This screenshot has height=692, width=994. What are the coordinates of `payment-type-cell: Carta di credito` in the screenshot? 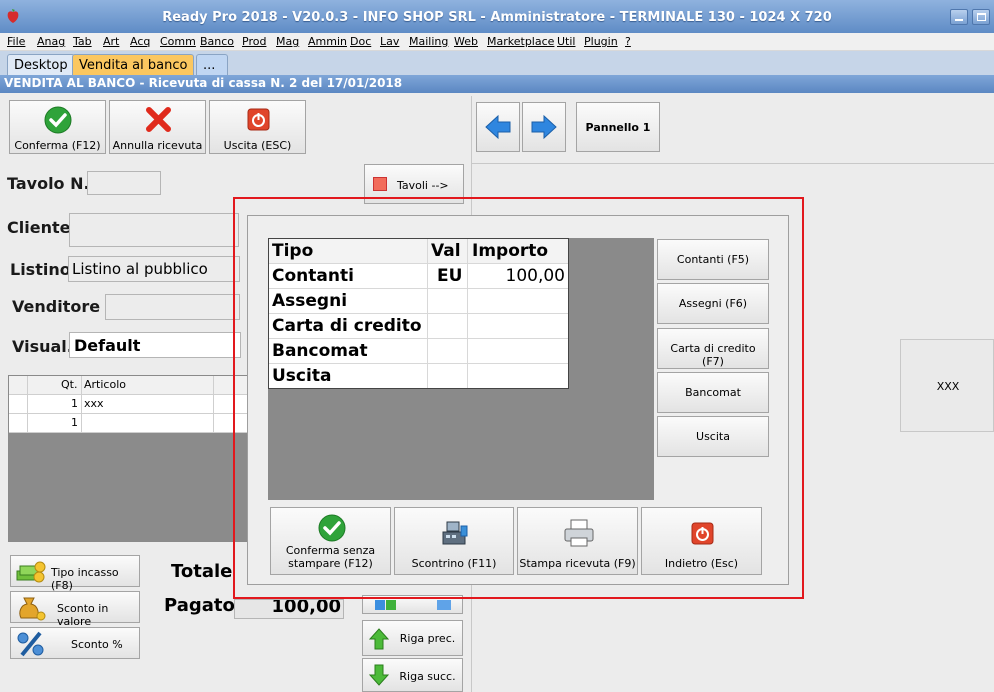 It's located at (347, 326).